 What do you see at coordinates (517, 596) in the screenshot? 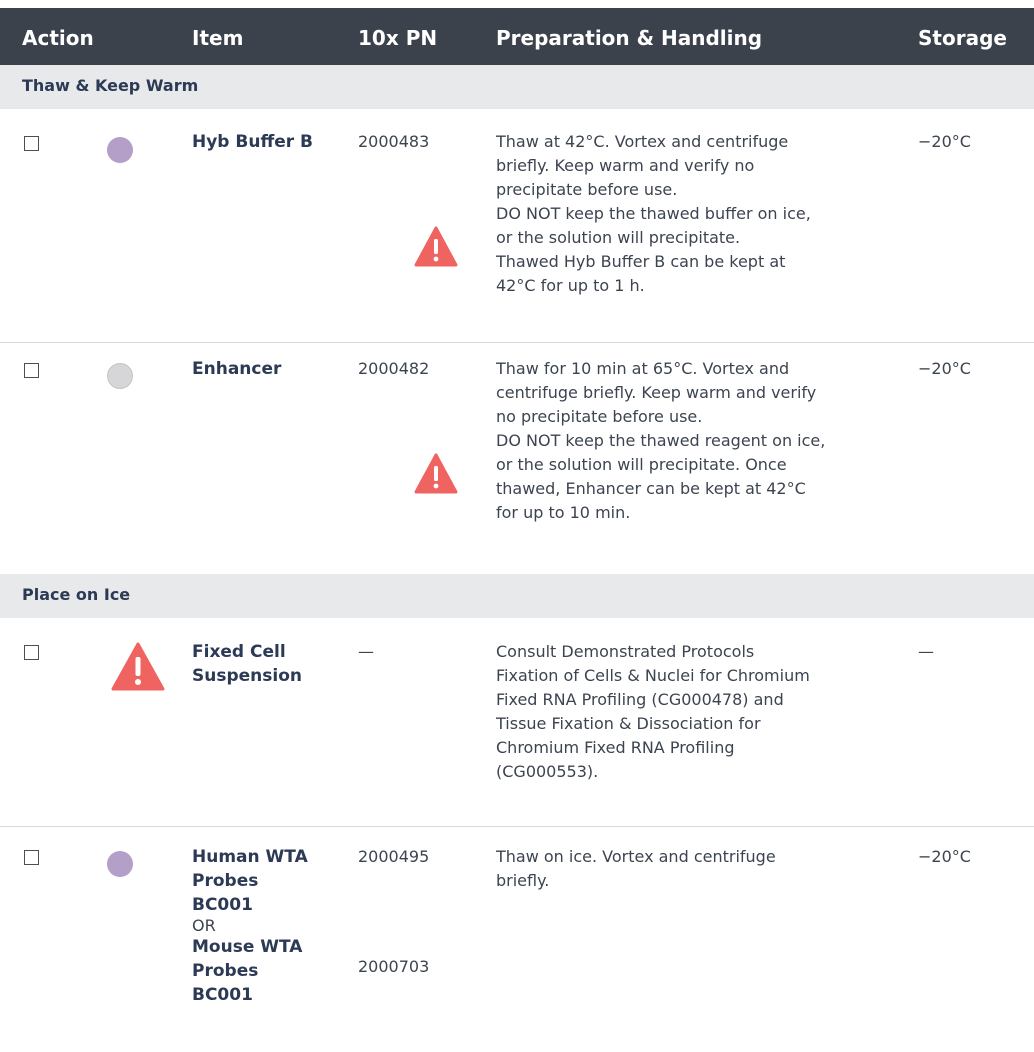
I see `section-place-on-ice: Place on Ice` at bounding box center [517, 596].